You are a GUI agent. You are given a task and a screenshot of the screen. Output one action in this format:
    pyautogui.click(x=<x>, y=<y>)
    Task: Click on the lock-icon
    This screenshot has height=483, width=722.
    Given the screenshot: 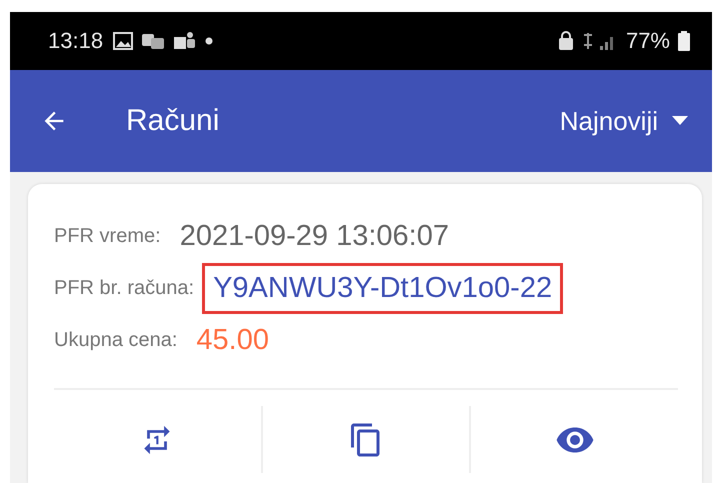 What is the action you would take?
    pyautogui.click(x=566, y=41)
    